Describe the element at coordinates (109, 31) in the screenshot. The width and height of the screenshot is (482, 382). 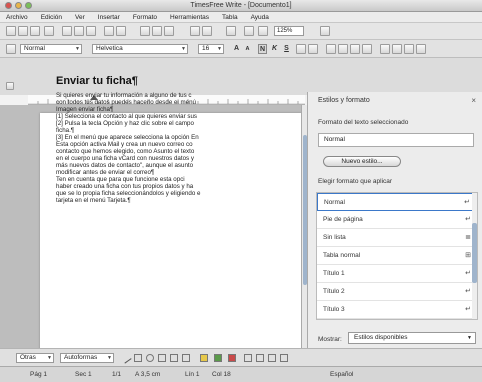
I see `undo-icon` at that location.